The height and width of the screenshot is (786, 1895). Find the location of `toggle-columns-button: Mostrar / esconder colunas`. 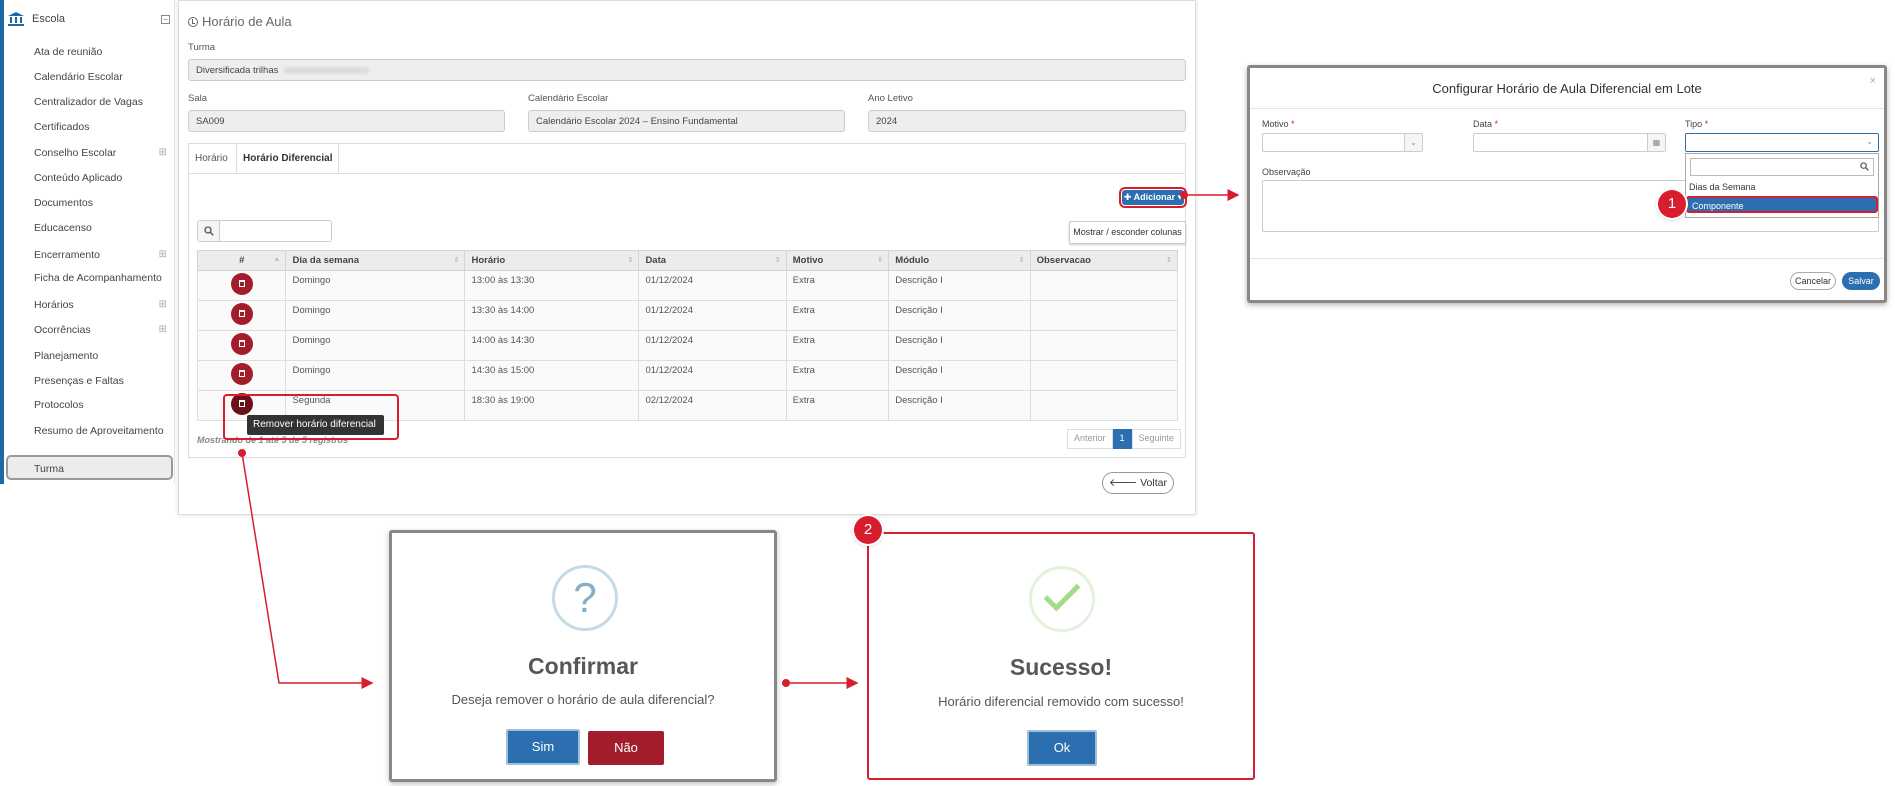

toggle-columns-button: Mostrar / esconder colunas is located at coordinates (1127, 232).